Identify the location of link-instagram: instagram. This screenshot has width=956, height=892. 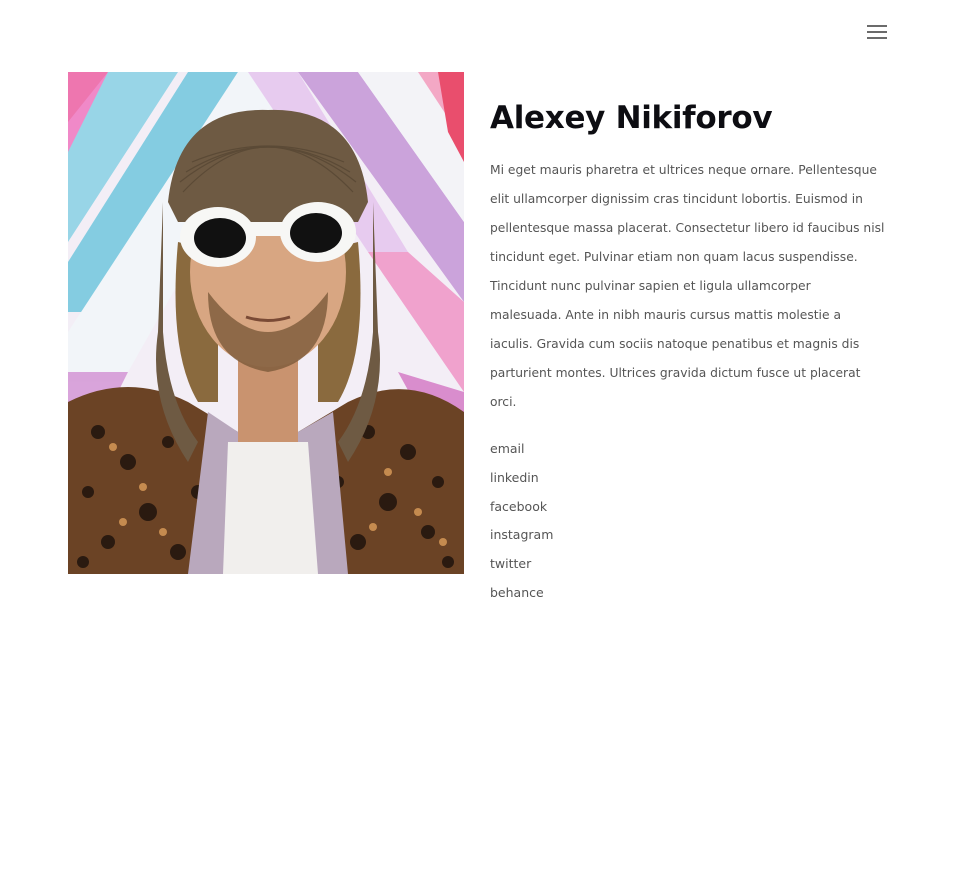
(690, 535).